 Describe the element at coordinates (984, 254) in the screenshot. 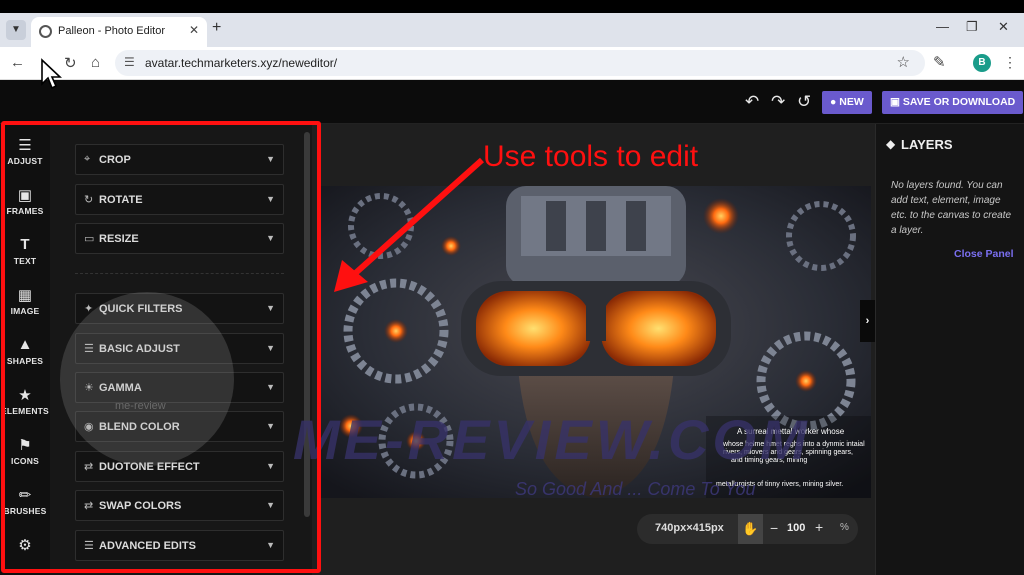

I see `close-panel-link: Close Panel` at that location.